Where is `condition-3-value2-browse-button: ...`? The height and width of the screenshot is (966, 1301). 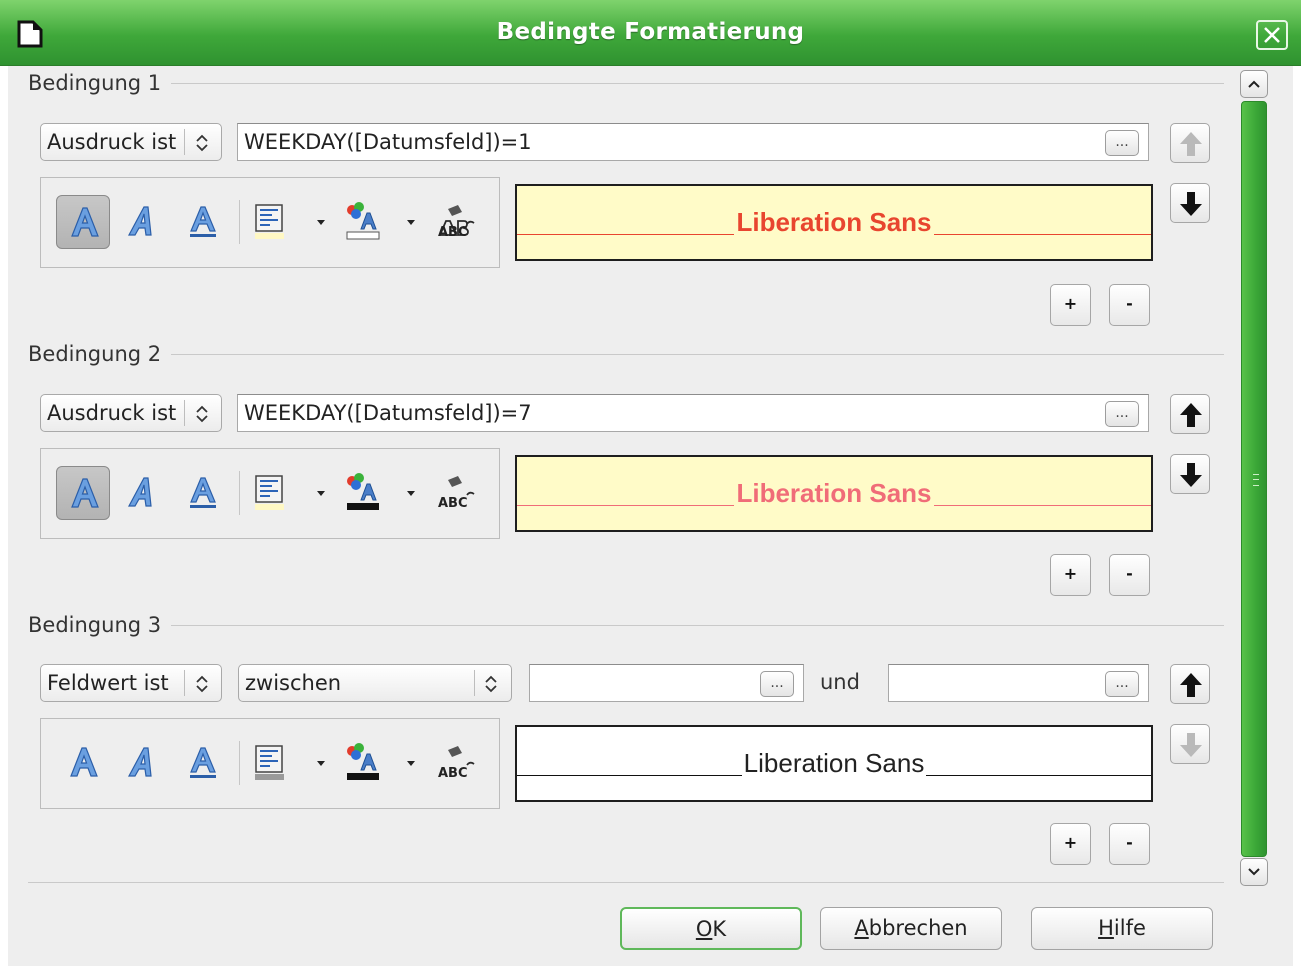
condition-3-value2-browse-button: ... is located at coordinates (1122, 684).